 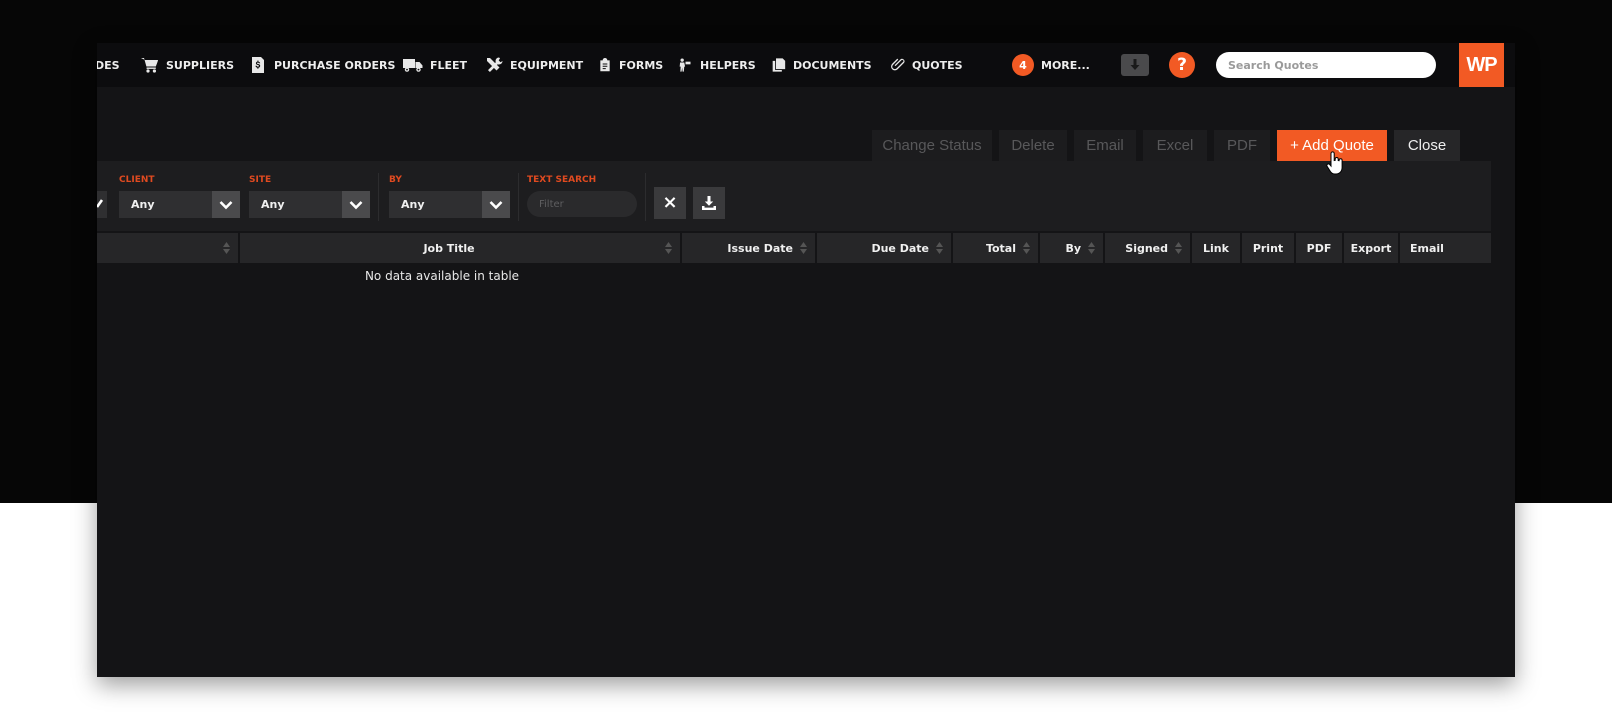 What do you see at coordinates (1175, 145) in the screenshot?
I see `excel-button: Excel` at bounding box center [1175, 145].